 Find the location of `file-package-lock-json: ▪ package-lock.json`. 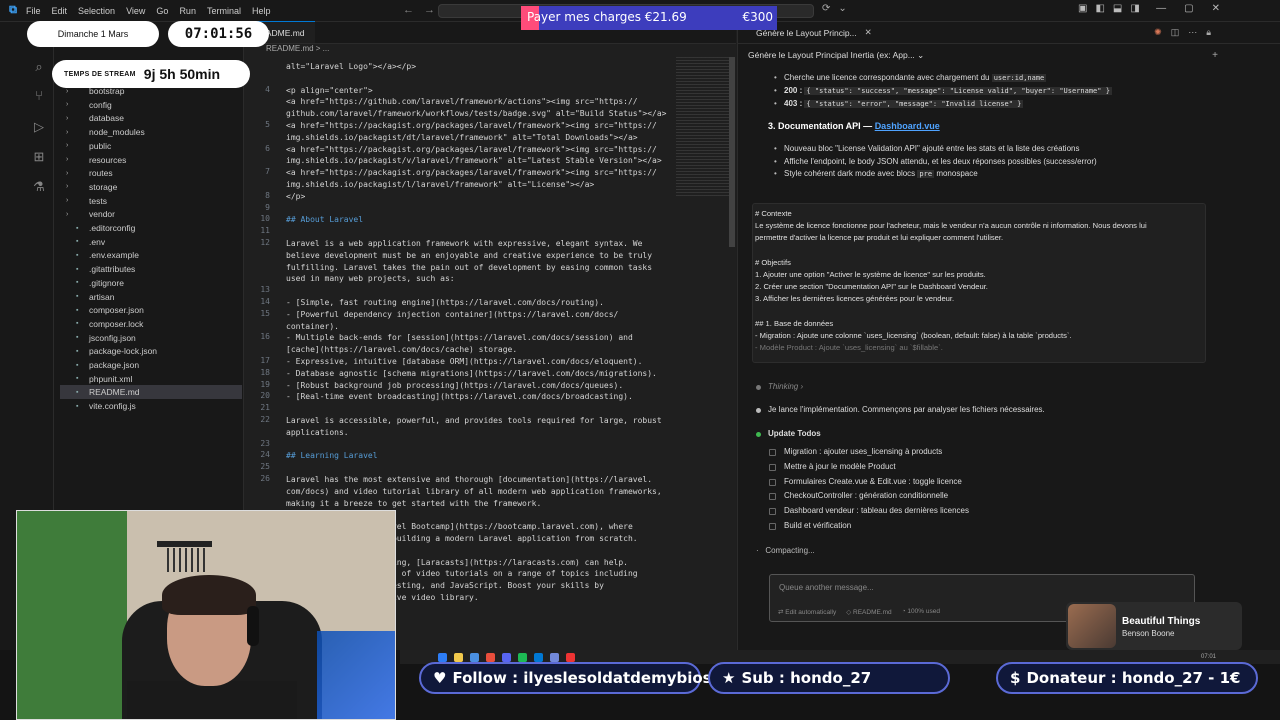

file-package-lock-json: ▪ package-lock.json is located at coordinates (151, 351).